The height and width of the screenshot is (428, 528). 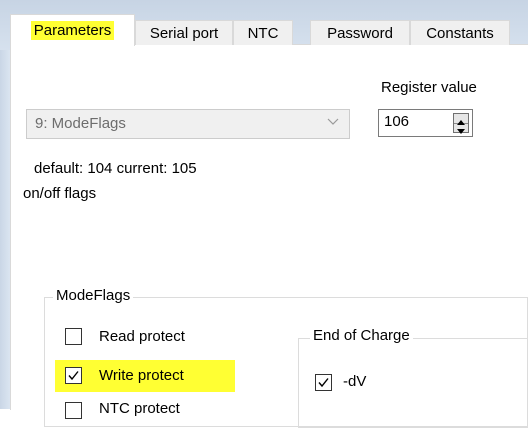 What do you see at coordinates (141, 375) in the screenshot?
I see `write-protect-label: Write protect` at bounding box center [141, 375].